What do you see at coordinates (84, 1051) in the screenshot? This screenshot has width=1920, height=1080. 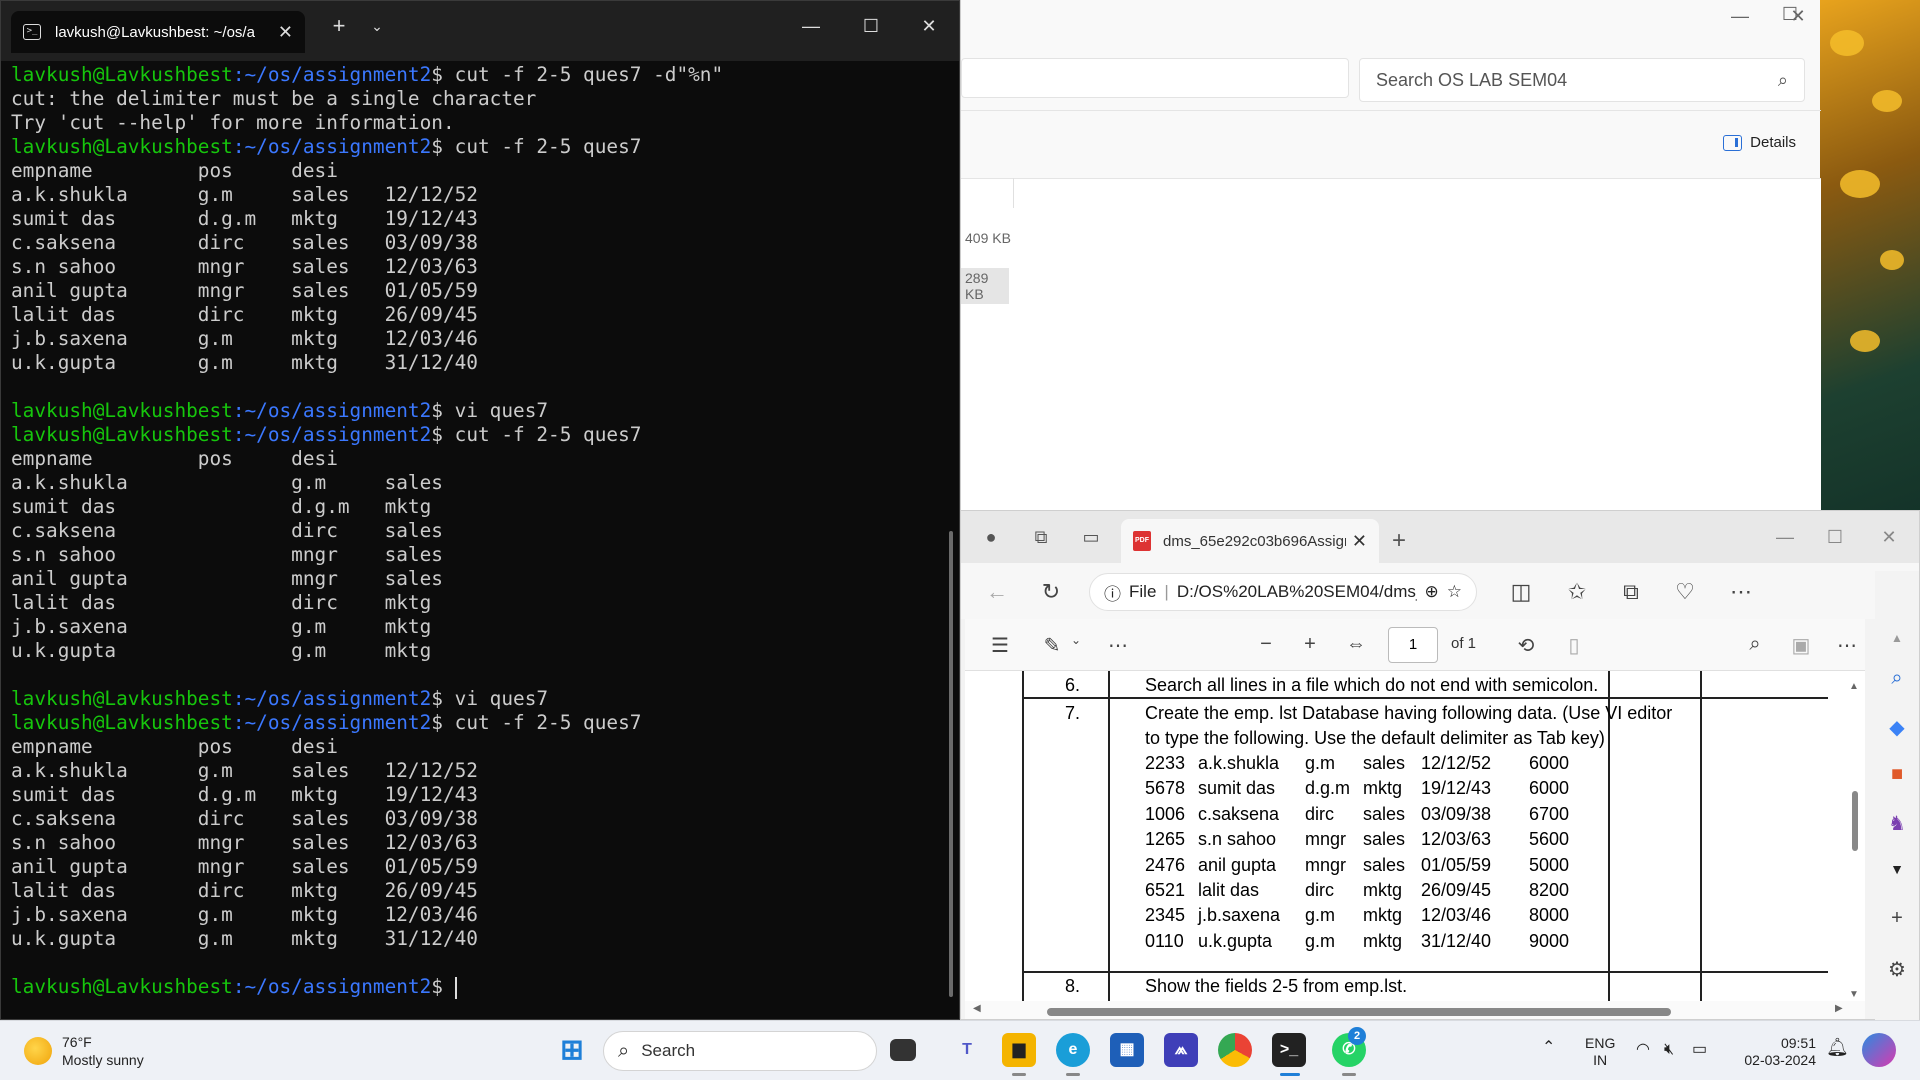 I see `weather-widget: 76°F Mostly sunny` at bounding box center [84, 1051].